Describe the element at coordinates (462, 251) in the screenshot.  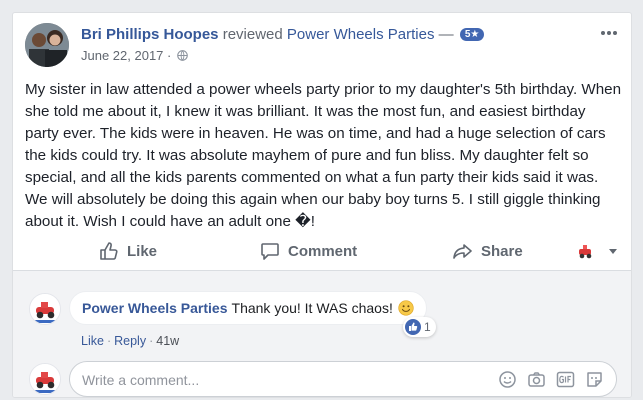
I see `share-icon` at that location.